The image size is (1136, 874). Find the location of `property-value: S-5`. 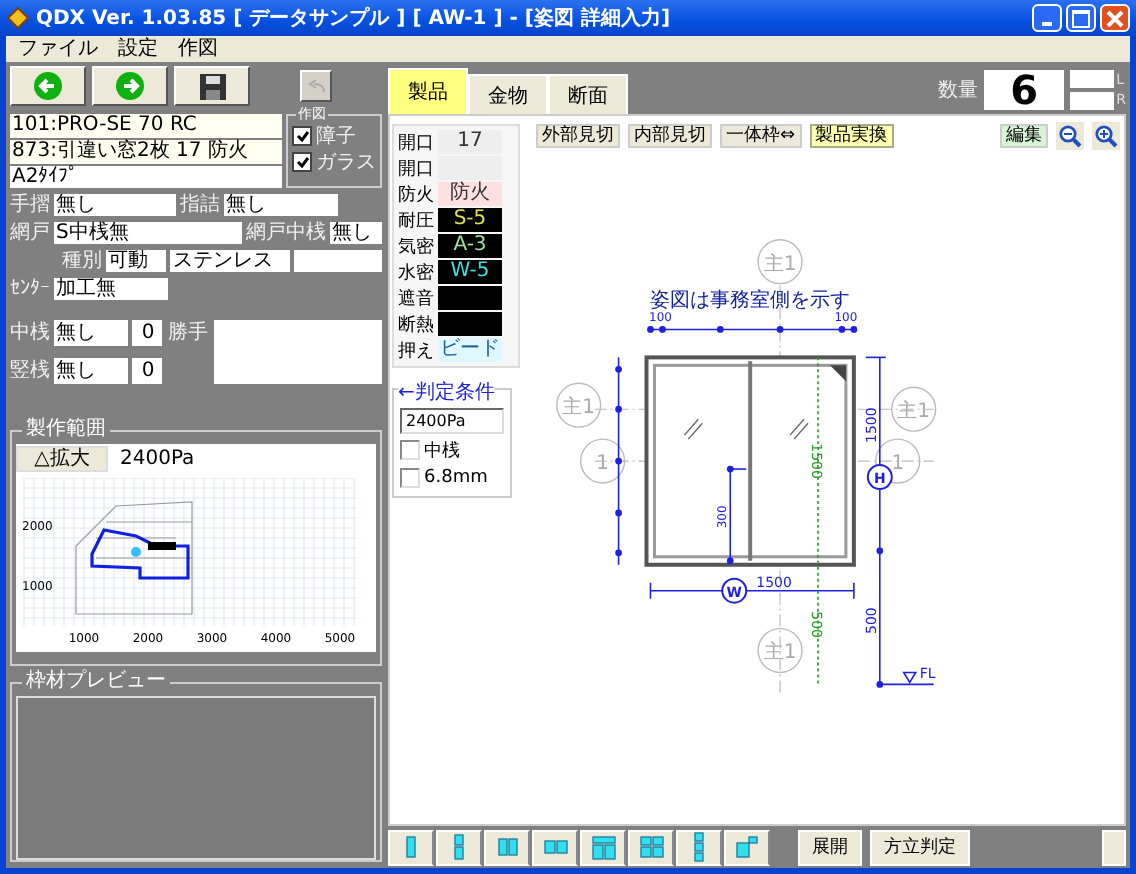

property-value: S-5 is located at coordinates (470, 220).